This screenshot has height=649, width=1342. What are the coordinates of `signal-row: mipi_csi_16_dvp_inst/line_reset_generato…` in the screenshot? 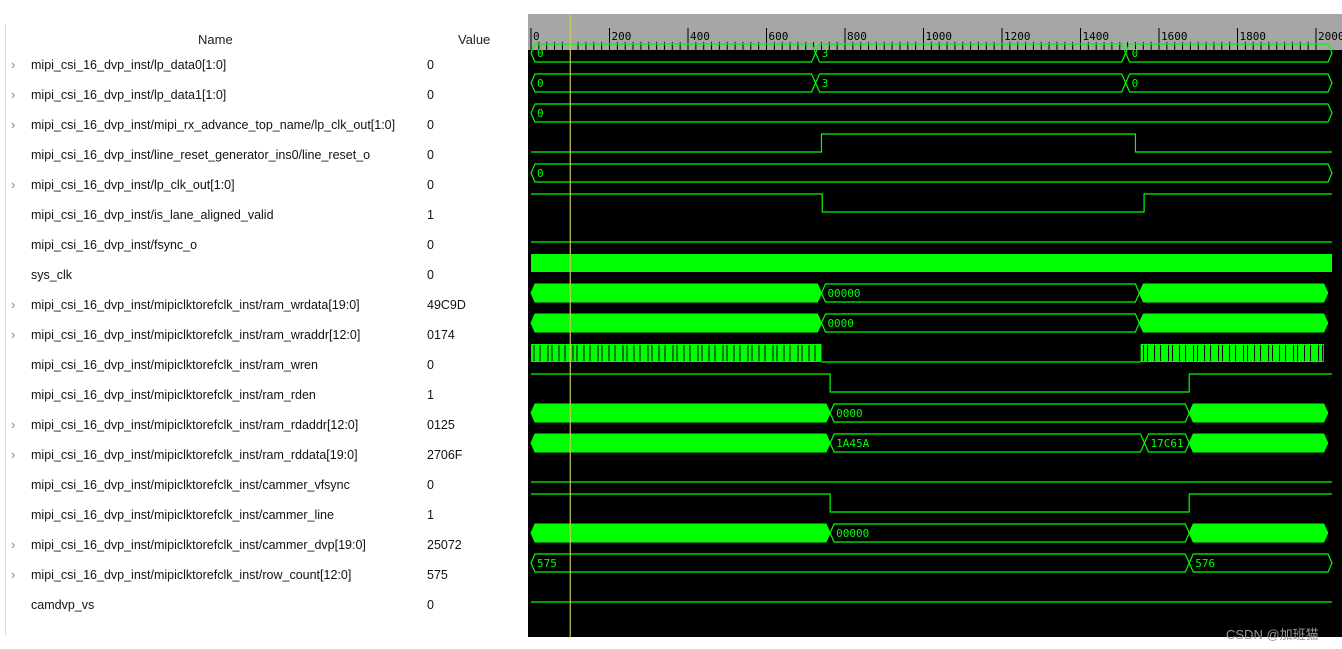 It's located at (264, 156).